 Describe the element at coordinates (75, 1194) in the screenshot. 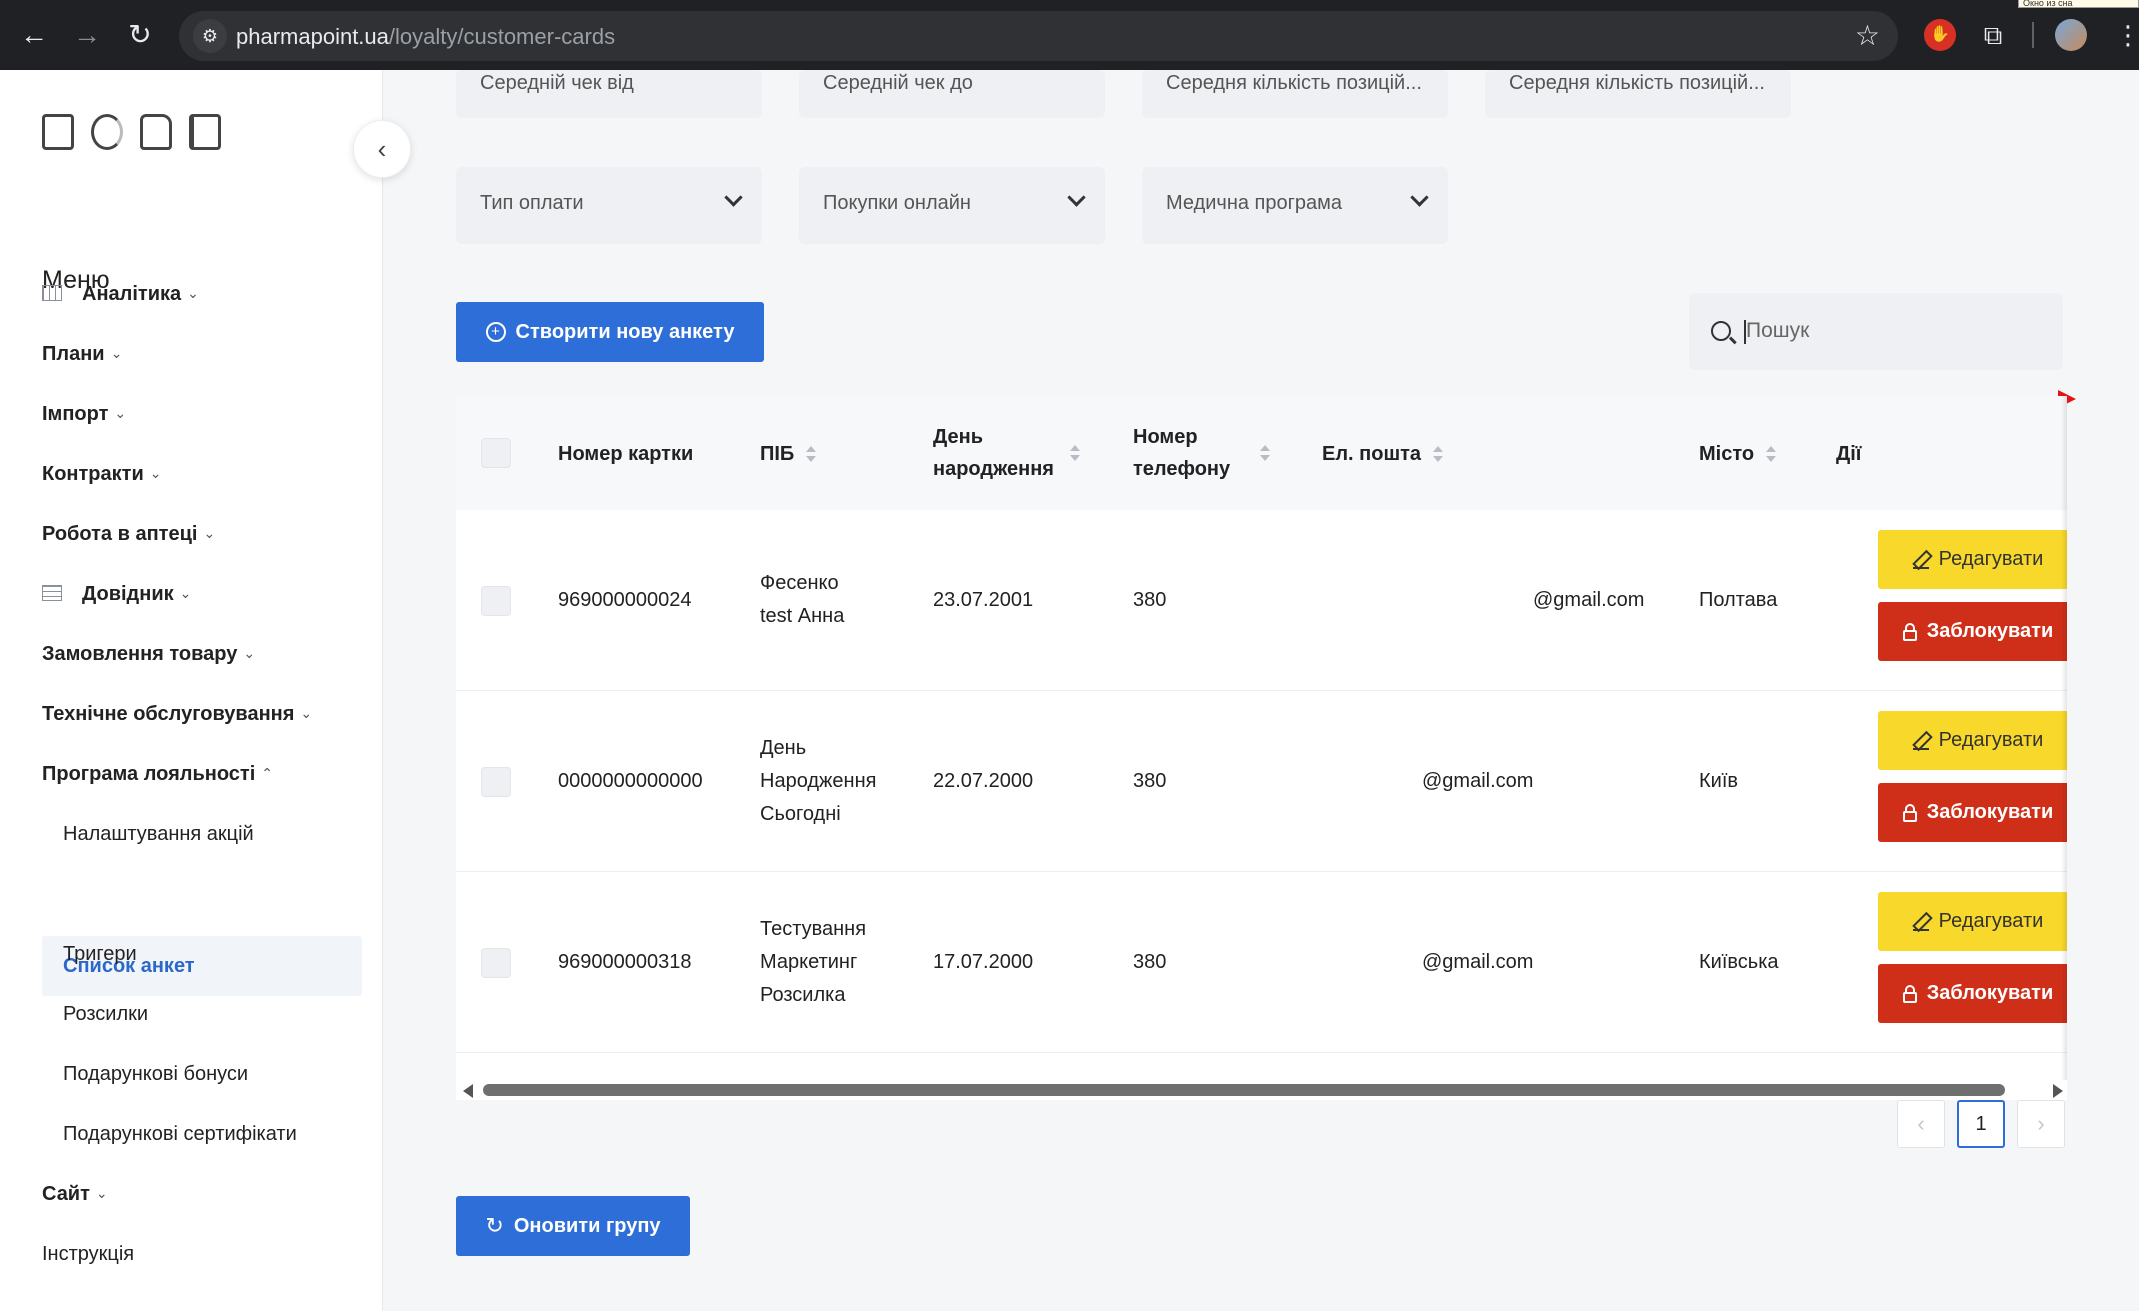

I see `sidebar-item-site: Сайт ⌄` at that location.